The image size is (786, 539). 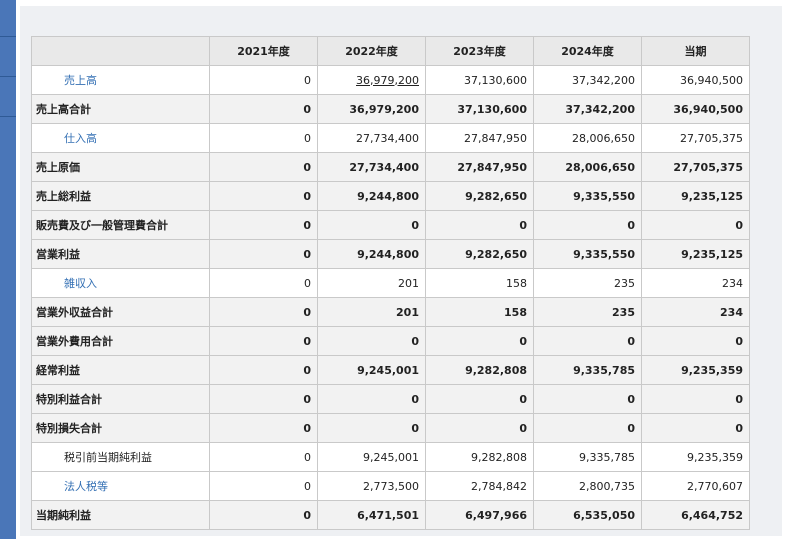 I want to click on value-cell: 9,235,125, so click(x=695, y=254).